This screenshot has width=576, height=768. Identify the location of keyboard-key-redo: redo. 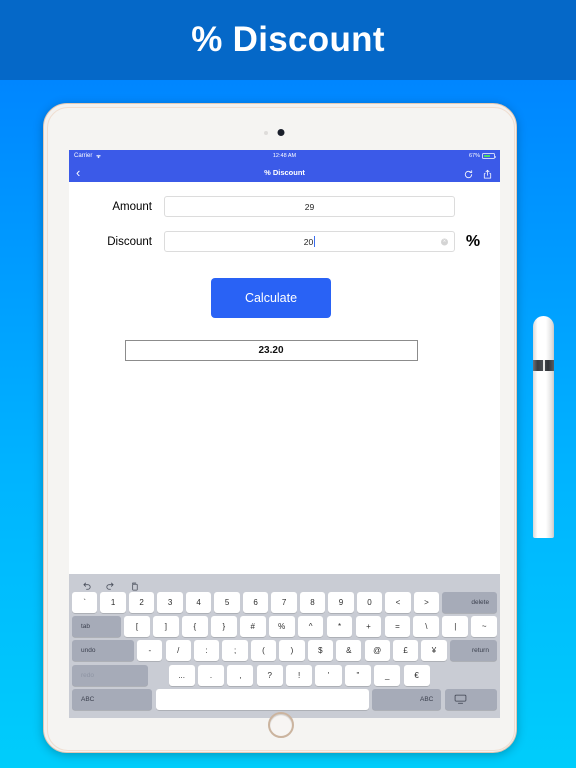
(110, 675).